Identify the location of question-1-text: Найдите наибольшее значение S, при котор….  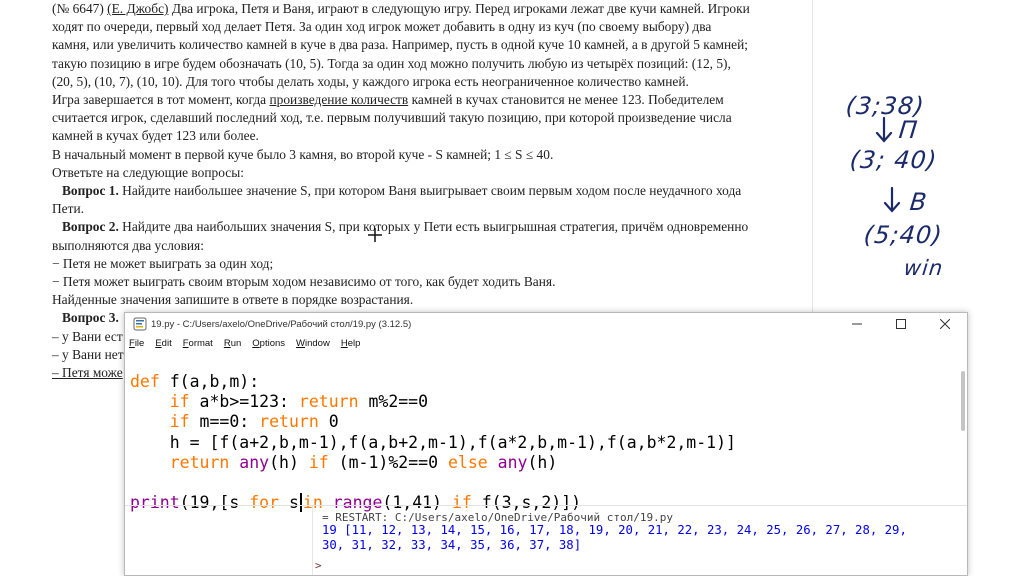
(430, 191).